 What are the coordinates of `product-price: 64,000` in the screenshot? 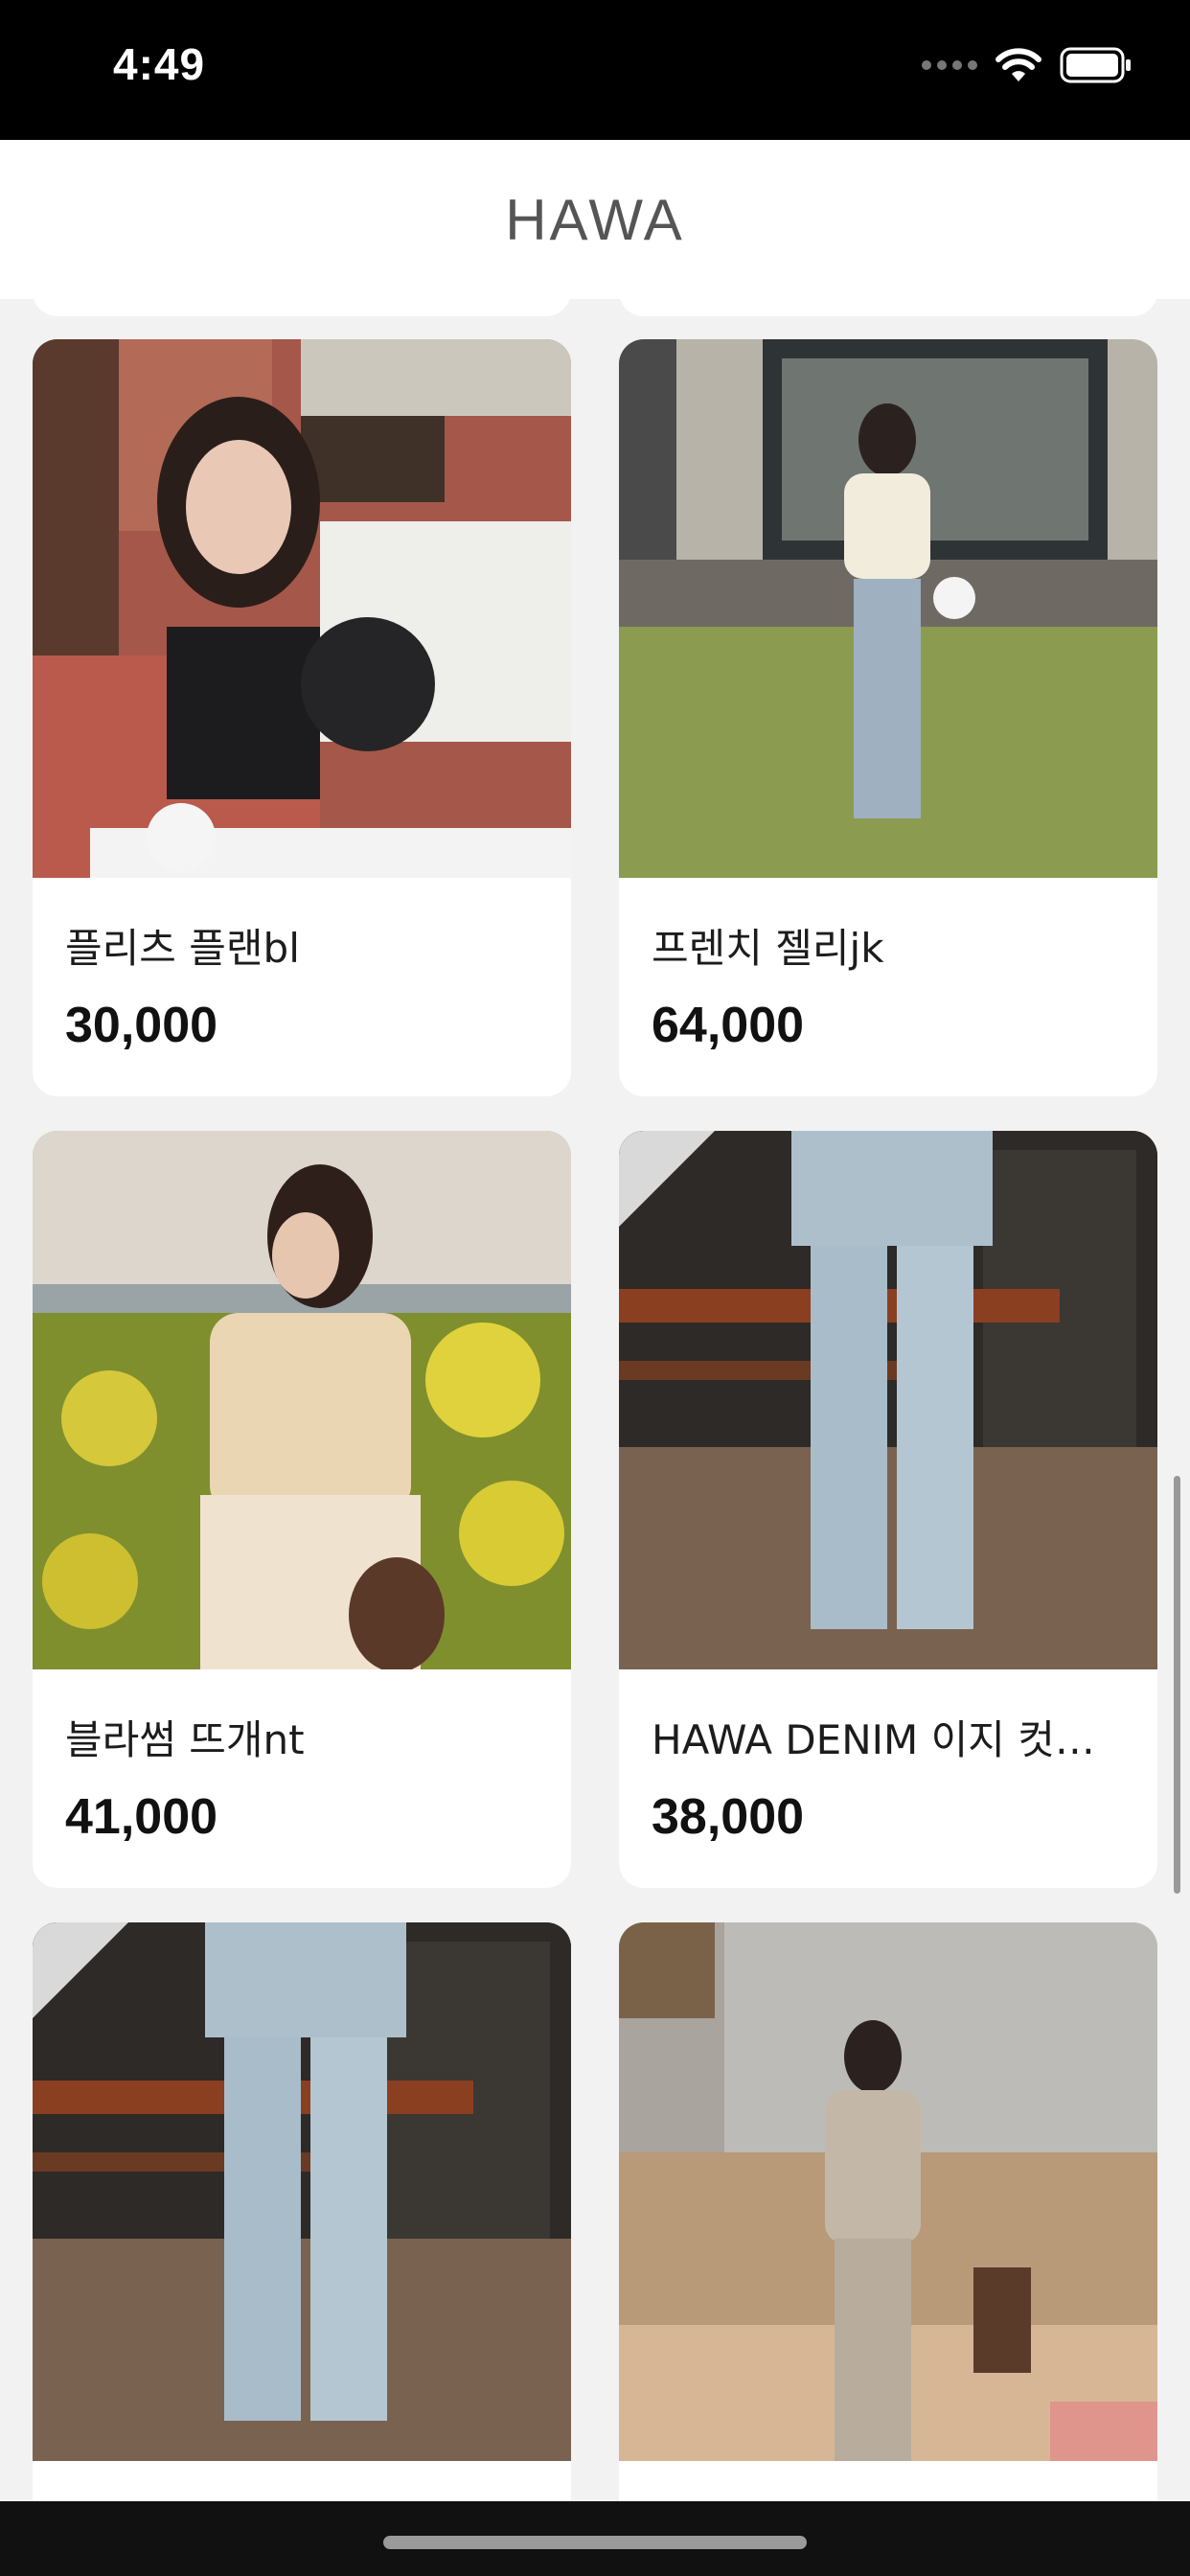 It's located at (729, 1025).